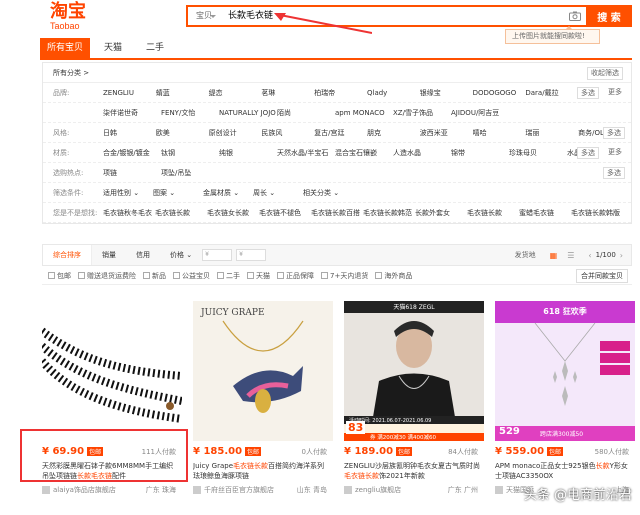 Image resolution: width=640 pixels, height=515 pixels. What do you see at coordinates (295, 276) in the screenshot?
I see `option-checkbox: 正品保障` at bounding box center [295, 276].